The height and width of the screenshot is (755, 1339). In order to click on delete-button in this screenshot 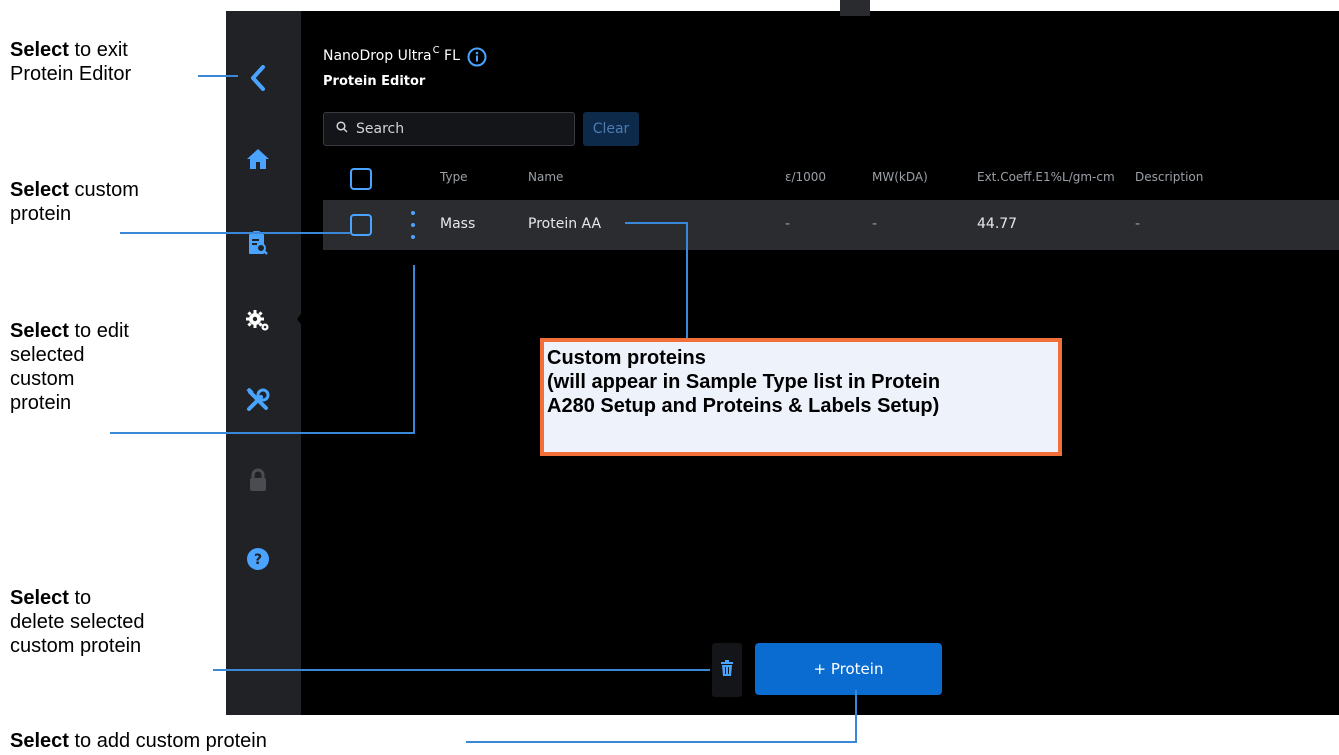, I will do `click(727, 670)`.